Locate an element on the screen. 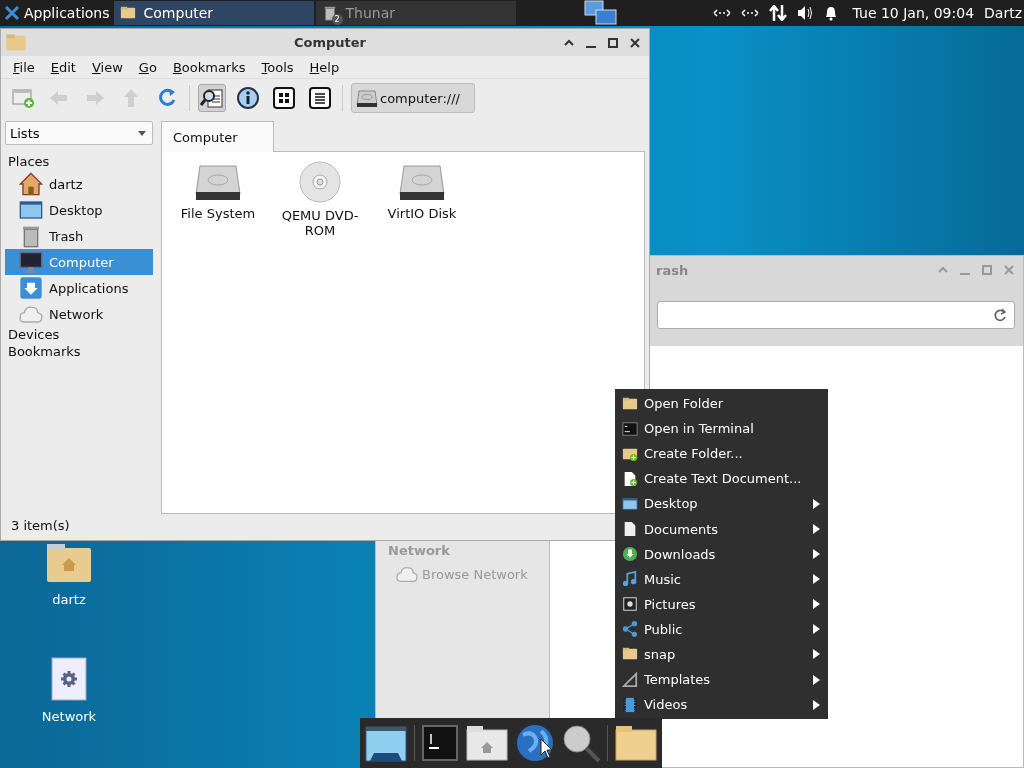  status-bar-text: 3 item(s) is located at coordinates (40, 525).